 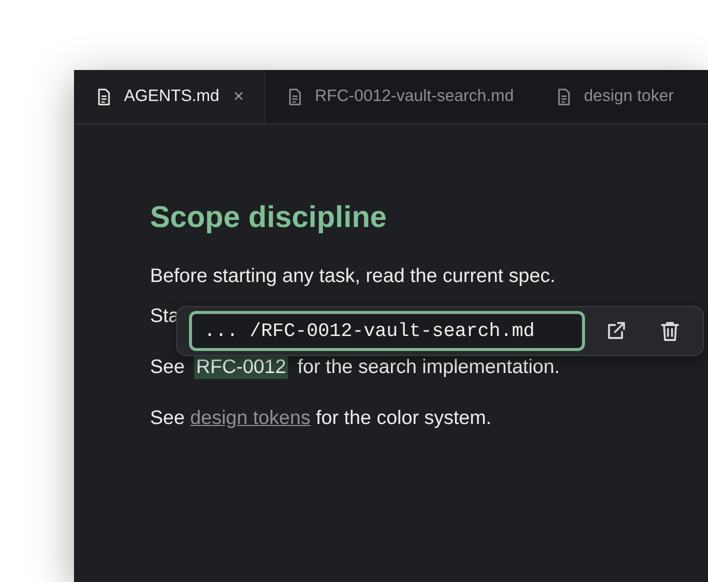 I want to click on tab: AGENTS.md ×, so click(x=169, y=96).